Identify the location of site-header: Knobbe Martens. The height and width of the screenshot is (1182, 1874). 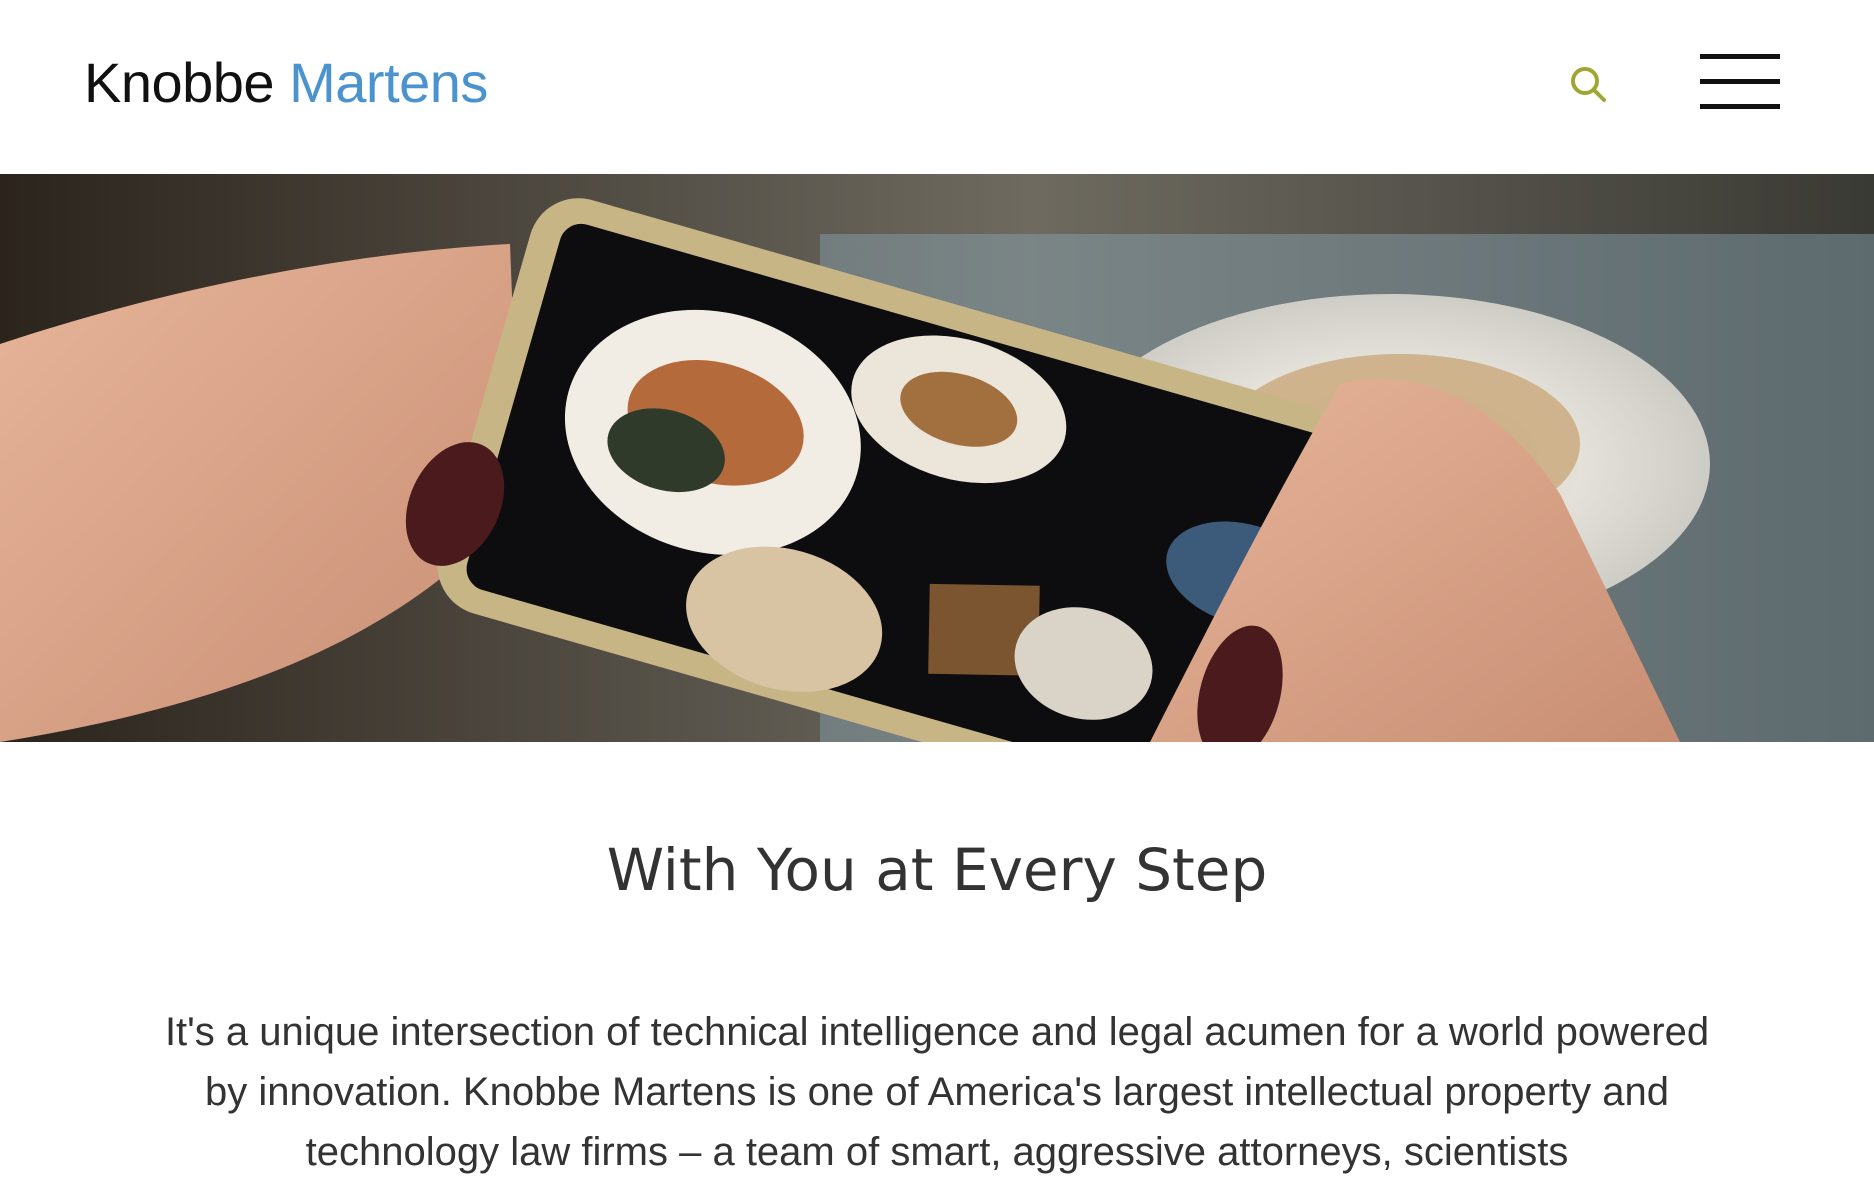
(937, 87).